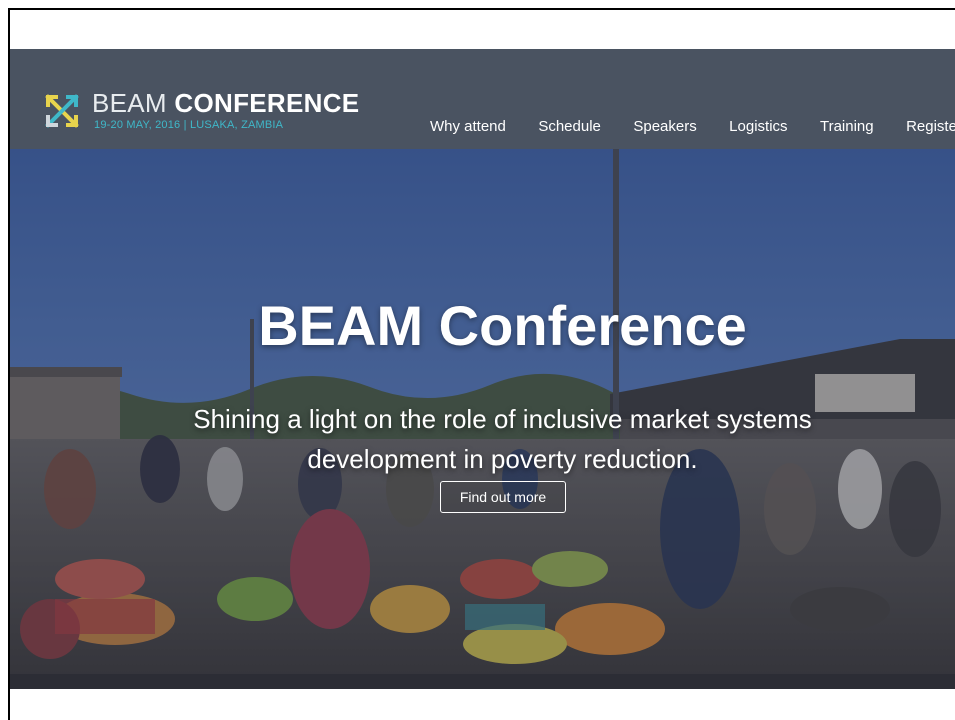  Describe the element at coordinates (468, 127) in the screenshot. I see `nav-item-why-attend: Why attend` at that location.